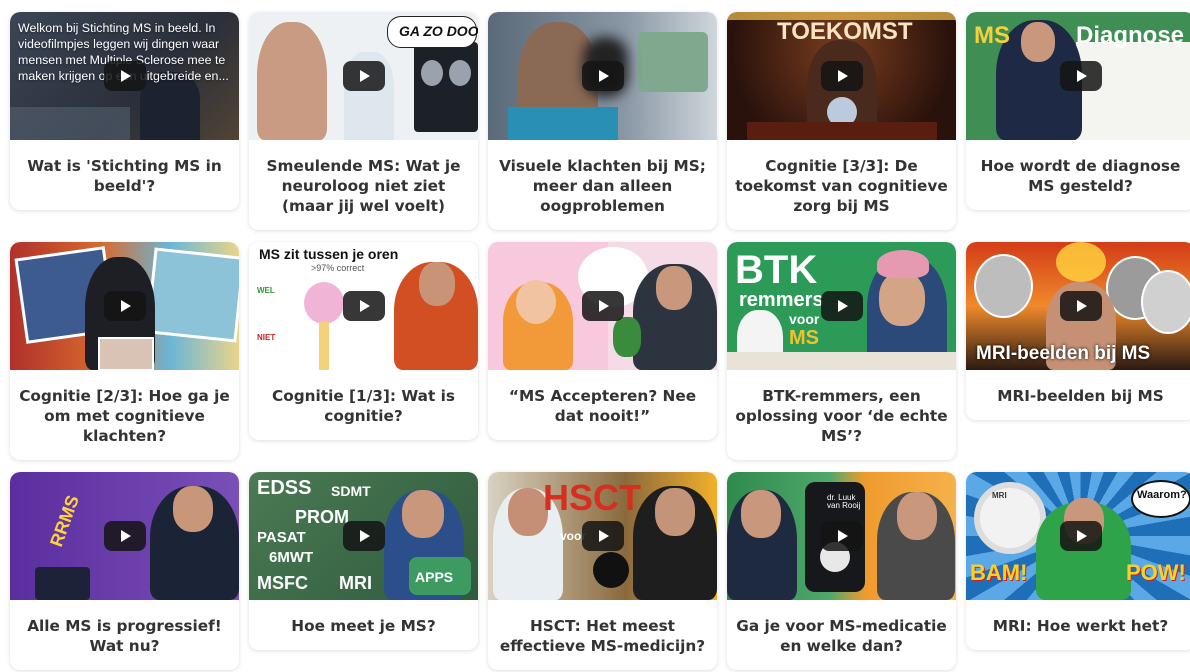  Describe the element at coordinates (592, 497) in the screenshot. I see `thumbnail-caption-hsct: HSCT` at that location.